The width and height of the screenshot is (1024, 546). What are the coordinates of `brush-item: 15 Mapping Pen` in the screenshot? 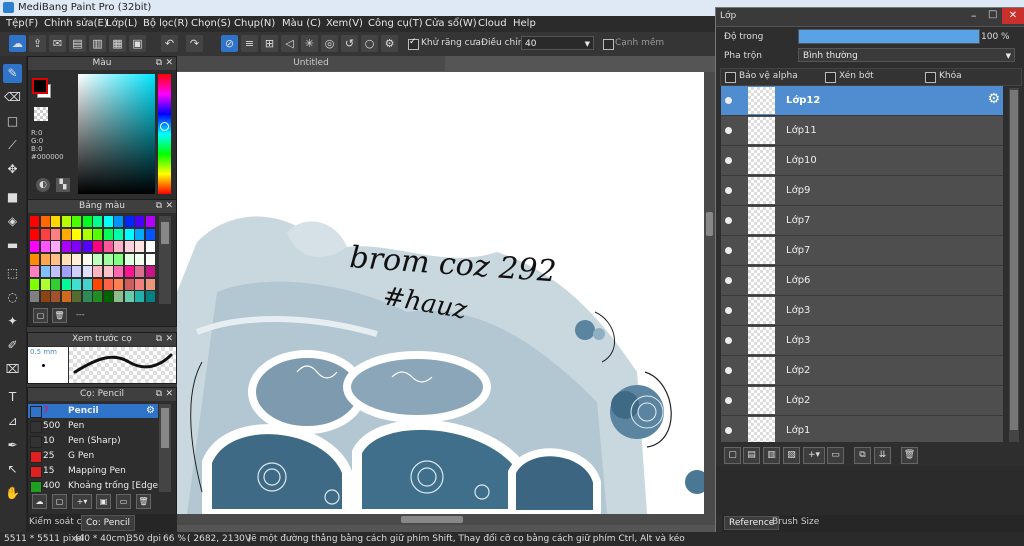 It's located at (93, 471).